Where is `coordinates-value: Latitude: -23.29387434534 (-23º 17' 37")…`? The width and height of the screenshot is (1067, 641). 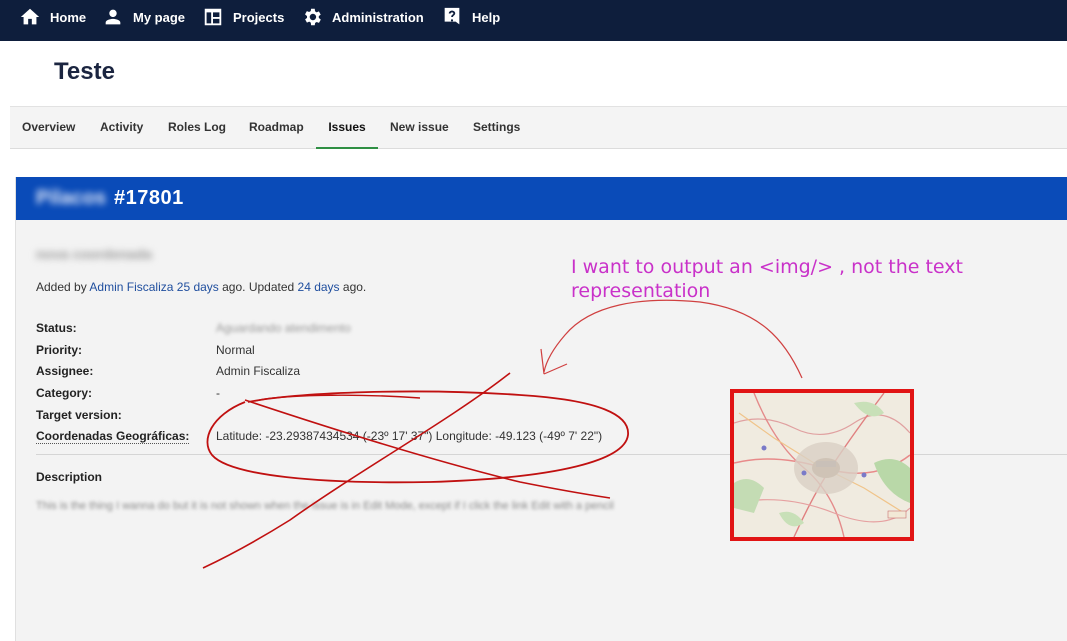 coordinates-value: Latitude: -23.29387434534 (-23º 17' 37")… is located at coordinates (409, 436).